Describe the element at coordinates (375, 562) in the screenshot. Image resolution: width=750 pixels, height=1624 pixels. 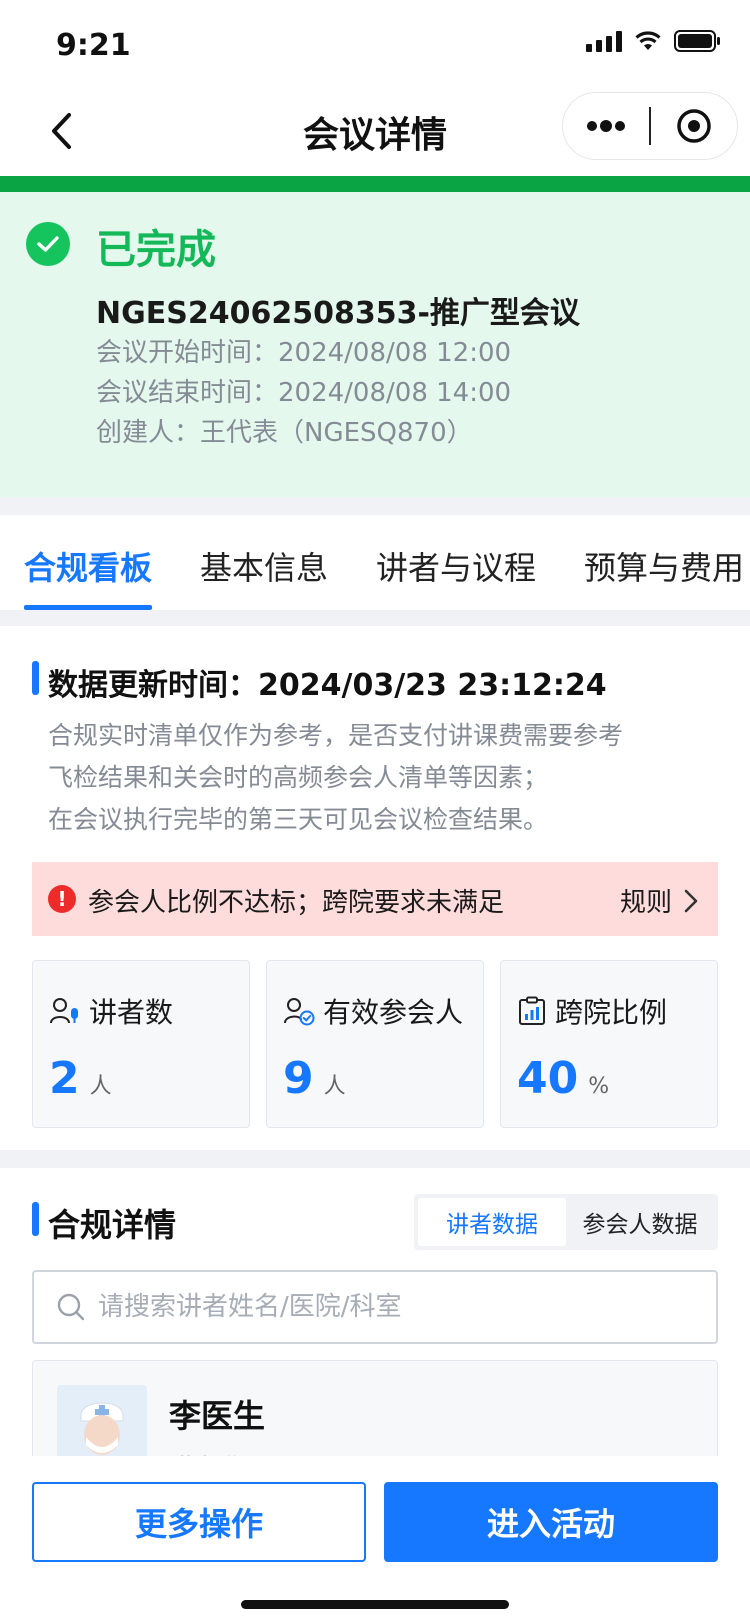
I see `tab-bar: 合规看板 基本信息 讲者与议程 预算与费用` at that location.